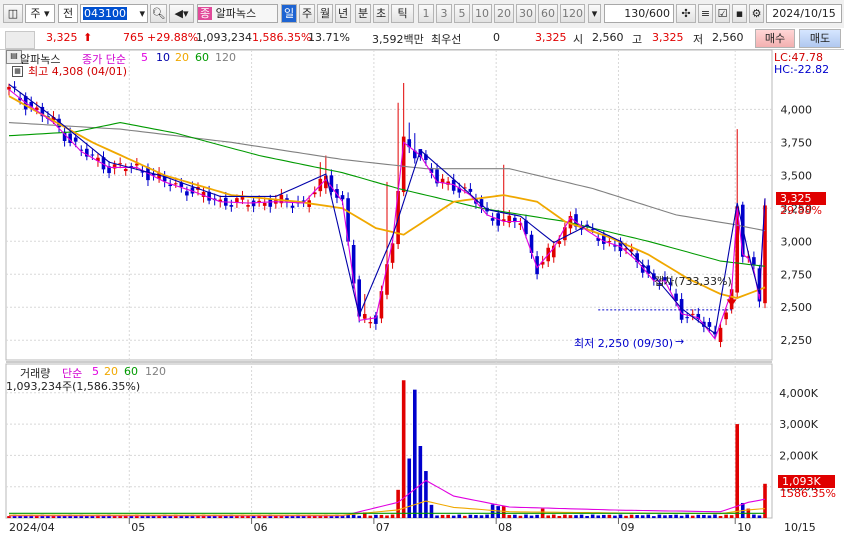 This screenshot has height=543, width=844. I want to click on last-volume-pct-tag: 1586.35%, so click(808, 493).